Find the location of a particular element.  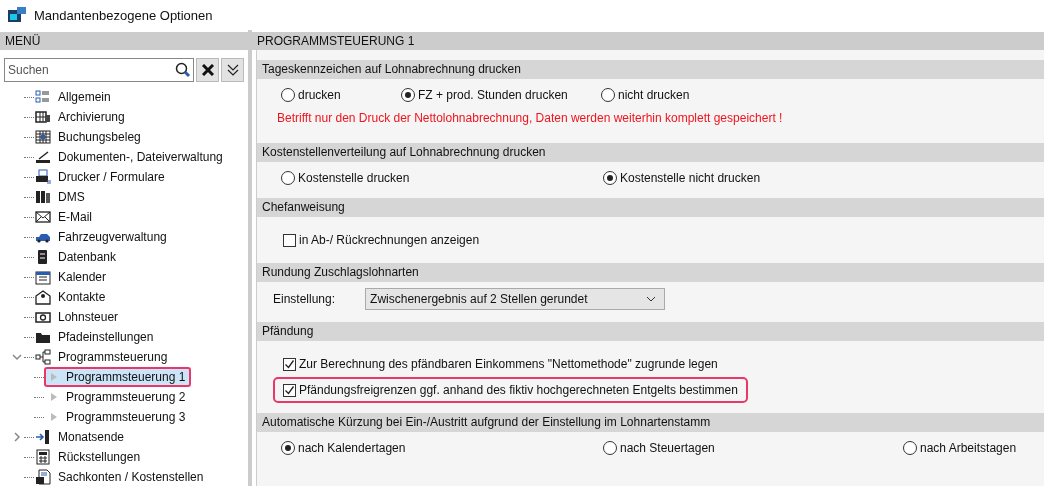

app-icon is located at coordinates (17, 15).